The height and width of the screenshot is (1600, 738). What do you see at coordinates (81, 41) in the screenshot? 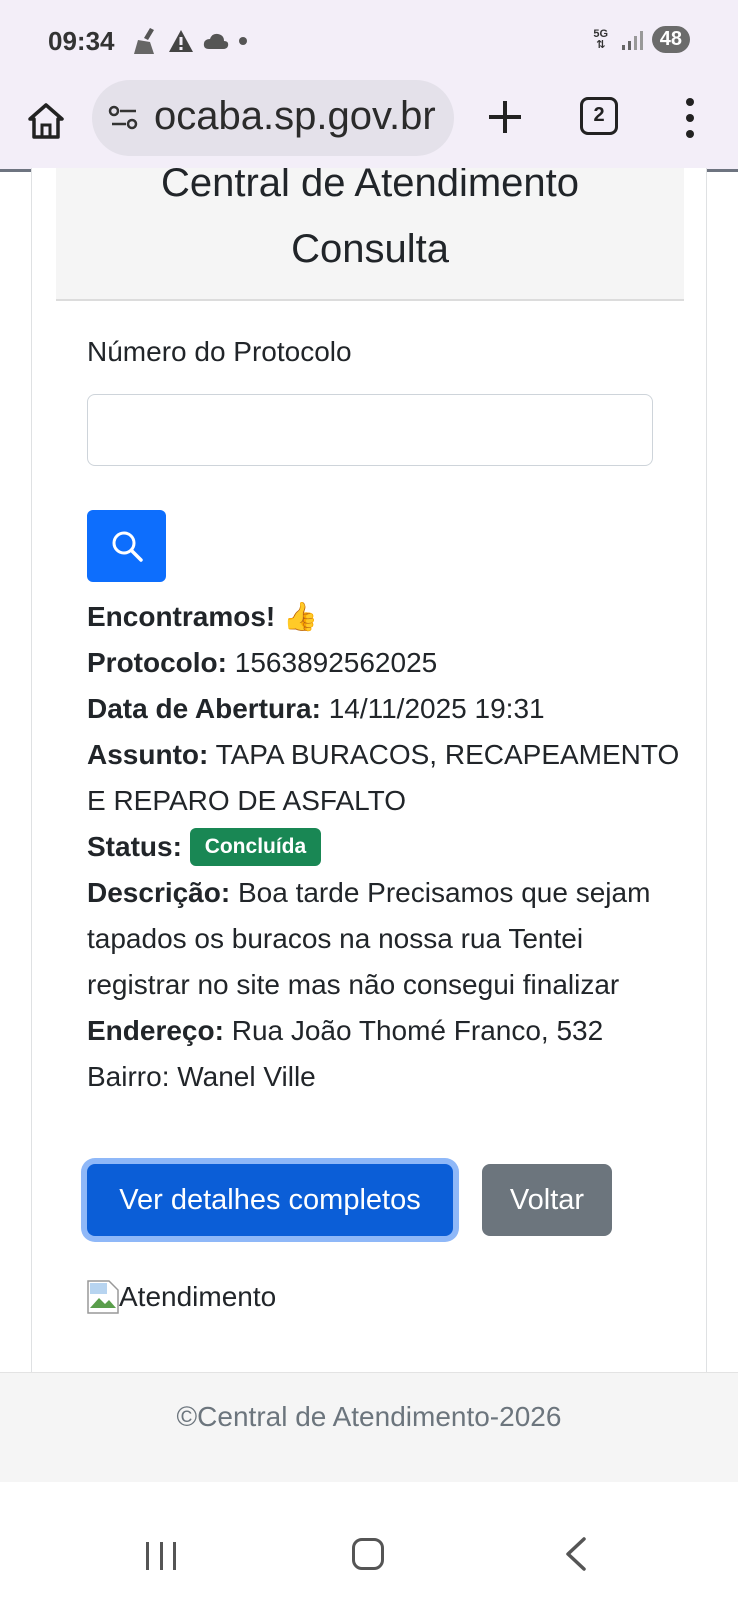
I see `status-time: 09:34` at bounding box center [81, 41].